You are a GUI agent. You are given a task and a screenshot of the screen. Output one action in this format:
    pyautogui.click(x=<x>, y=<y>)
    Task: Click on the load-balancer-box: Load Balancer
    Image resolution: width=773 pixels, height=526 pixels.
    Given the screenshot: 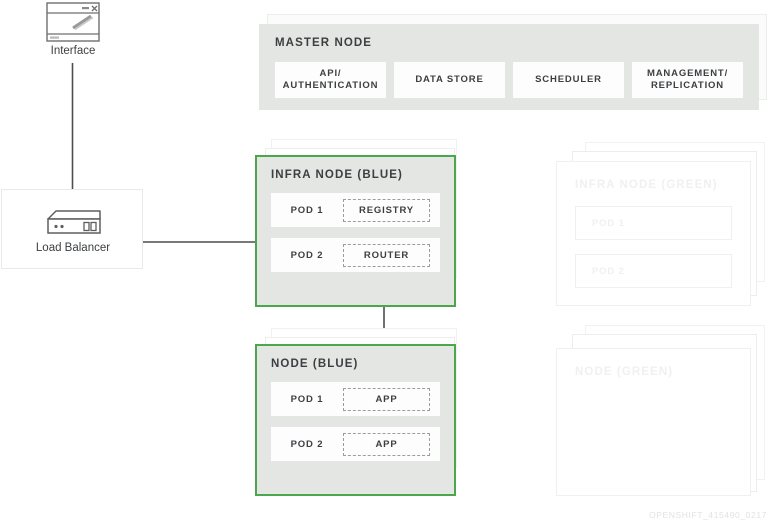 What is the action you would take?
    pyautogui.click(x=72, y=229)
    